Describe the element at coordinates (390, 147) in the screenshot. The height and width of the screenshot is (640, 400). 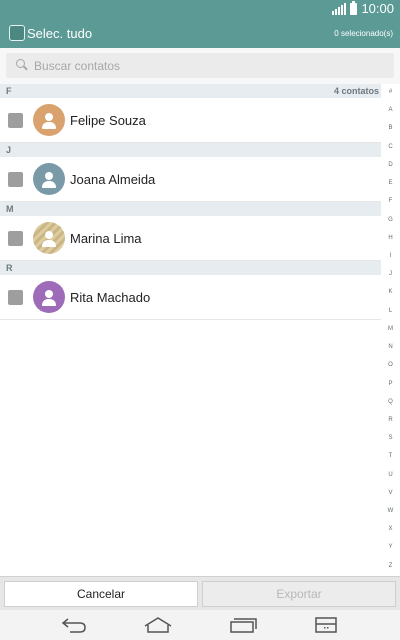
I see `index-letter: C` at that location.